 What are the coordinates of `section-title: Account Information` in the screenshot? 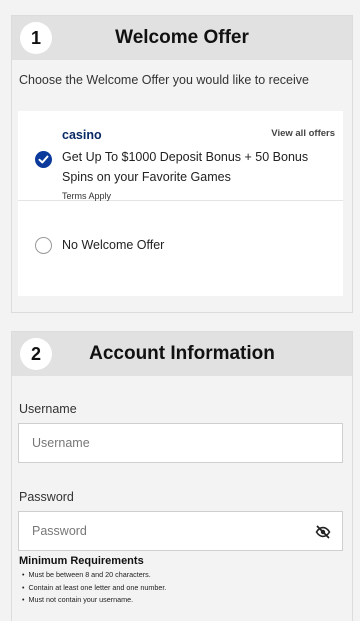 It's located at (182, 353).